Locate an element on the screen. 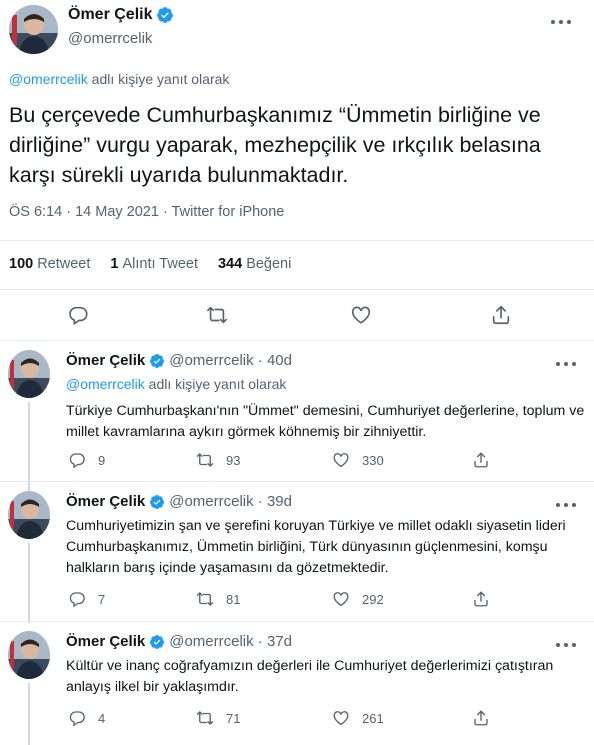 The image size is (594, 745). reply-action: 4 is located at coordinates (86, 718).